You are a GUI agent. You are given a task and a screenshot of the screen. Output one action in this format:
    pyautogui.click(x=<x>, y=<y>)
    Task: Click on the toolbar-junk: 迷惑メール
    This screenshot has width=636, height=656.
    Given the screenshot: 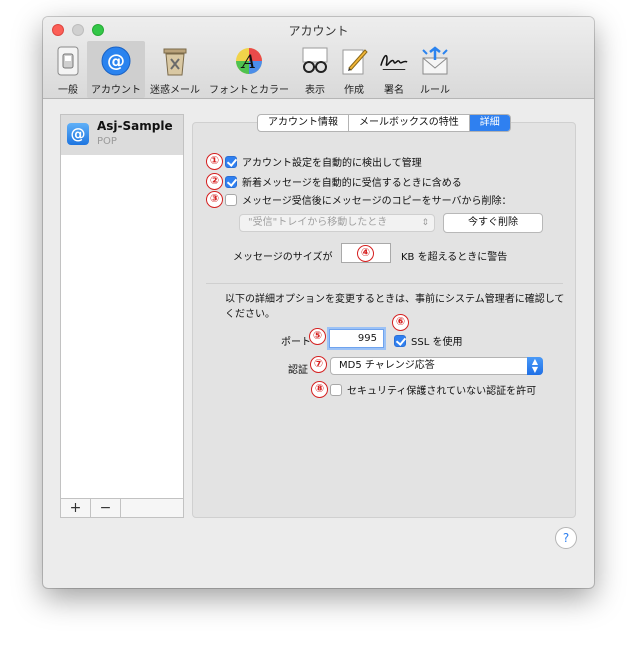 What is the action you would take?
    pyautogui.click(x=175, y=69)
    